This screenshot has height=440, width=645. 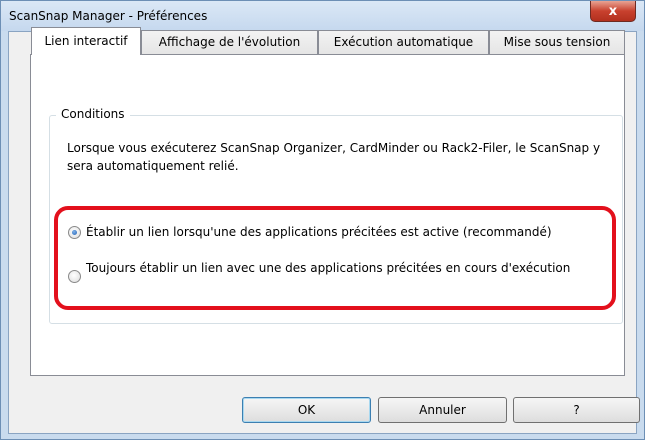 I want to click on radio-button-unchecked, so click(x=74, y=276).